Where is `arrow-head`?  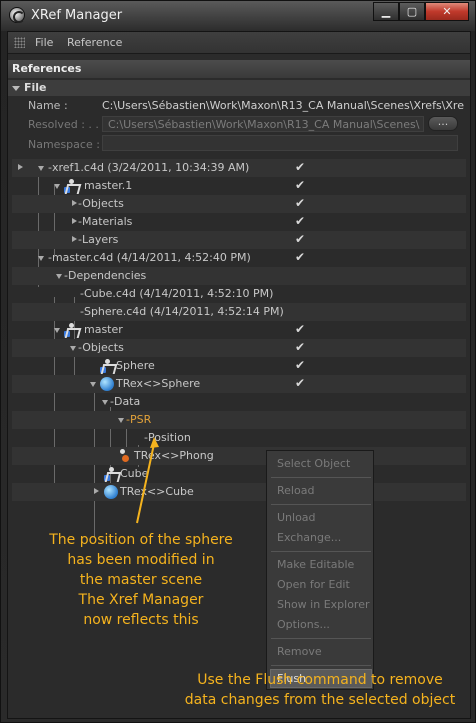 arrow-head is located at coordinates (154, 442).